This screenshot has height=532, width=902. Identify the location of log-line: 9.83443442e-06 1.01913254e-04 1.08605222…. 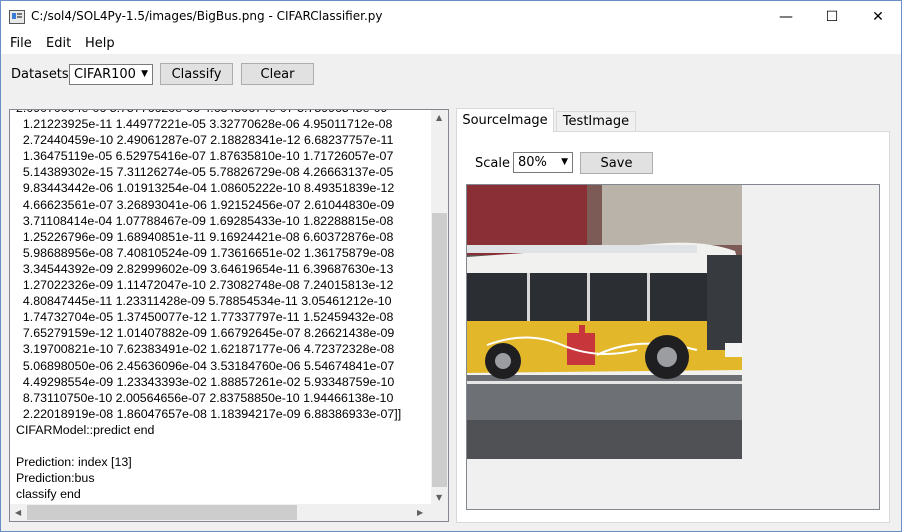
(205, 188).